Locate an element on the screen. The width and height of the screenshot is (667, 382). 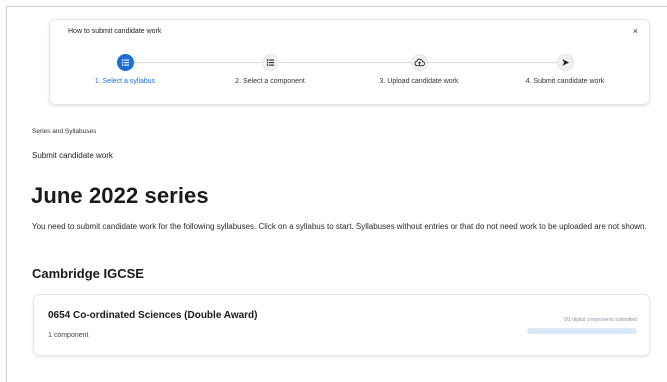
step-label: 1. Select a syllabus is located at coordinates (125, 81).